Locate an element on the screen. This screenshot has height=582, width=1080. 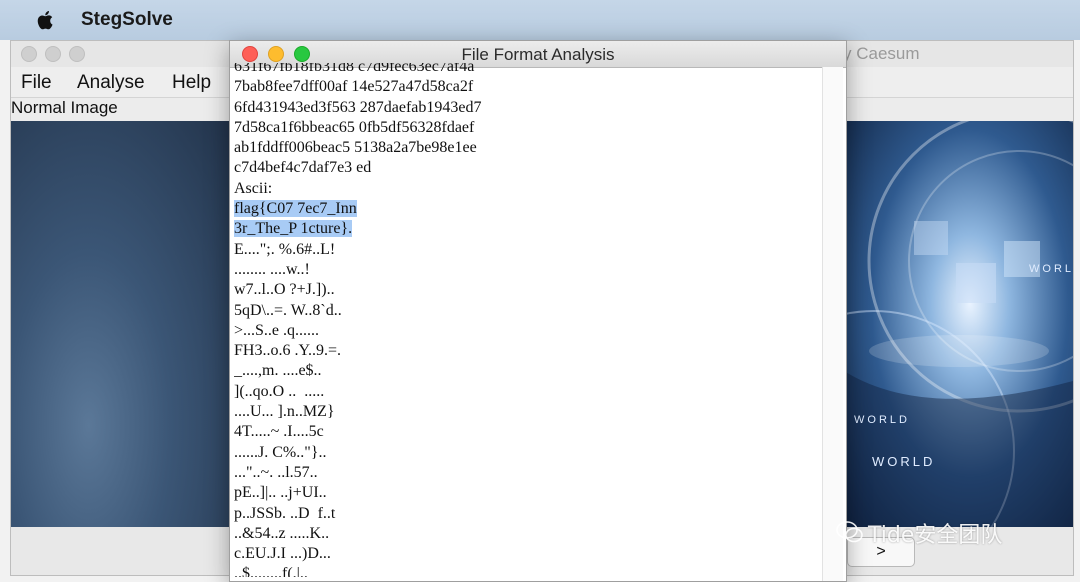
analysis-line: ab1fddff006beac5 5138a2a7be98e1ee is located at coordinates (355, 148).